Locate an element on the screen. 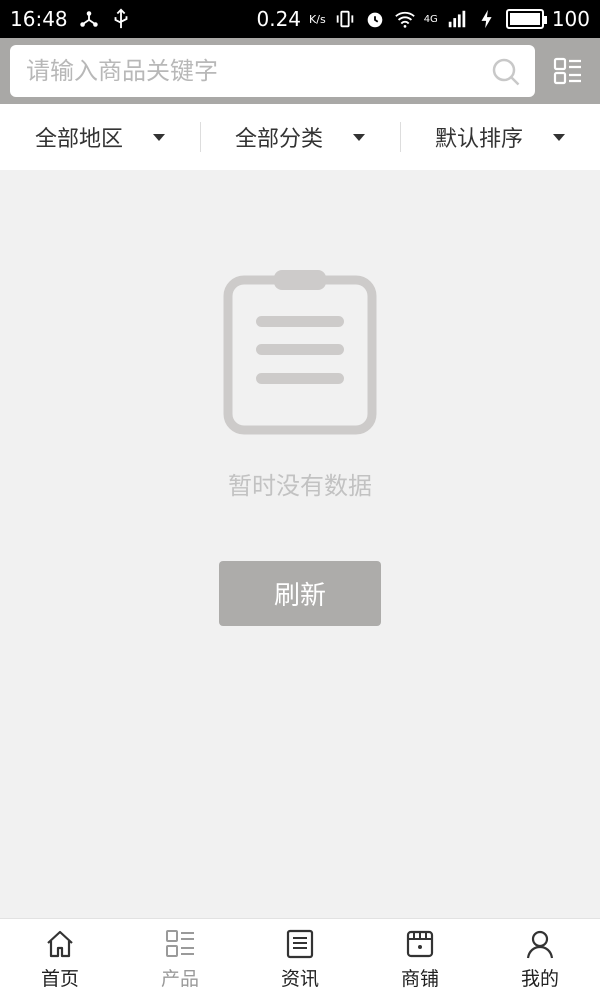 The width and height of the screenshot is (600, 1000). network-speed: 0.24 is located at coordinates (279, 19).